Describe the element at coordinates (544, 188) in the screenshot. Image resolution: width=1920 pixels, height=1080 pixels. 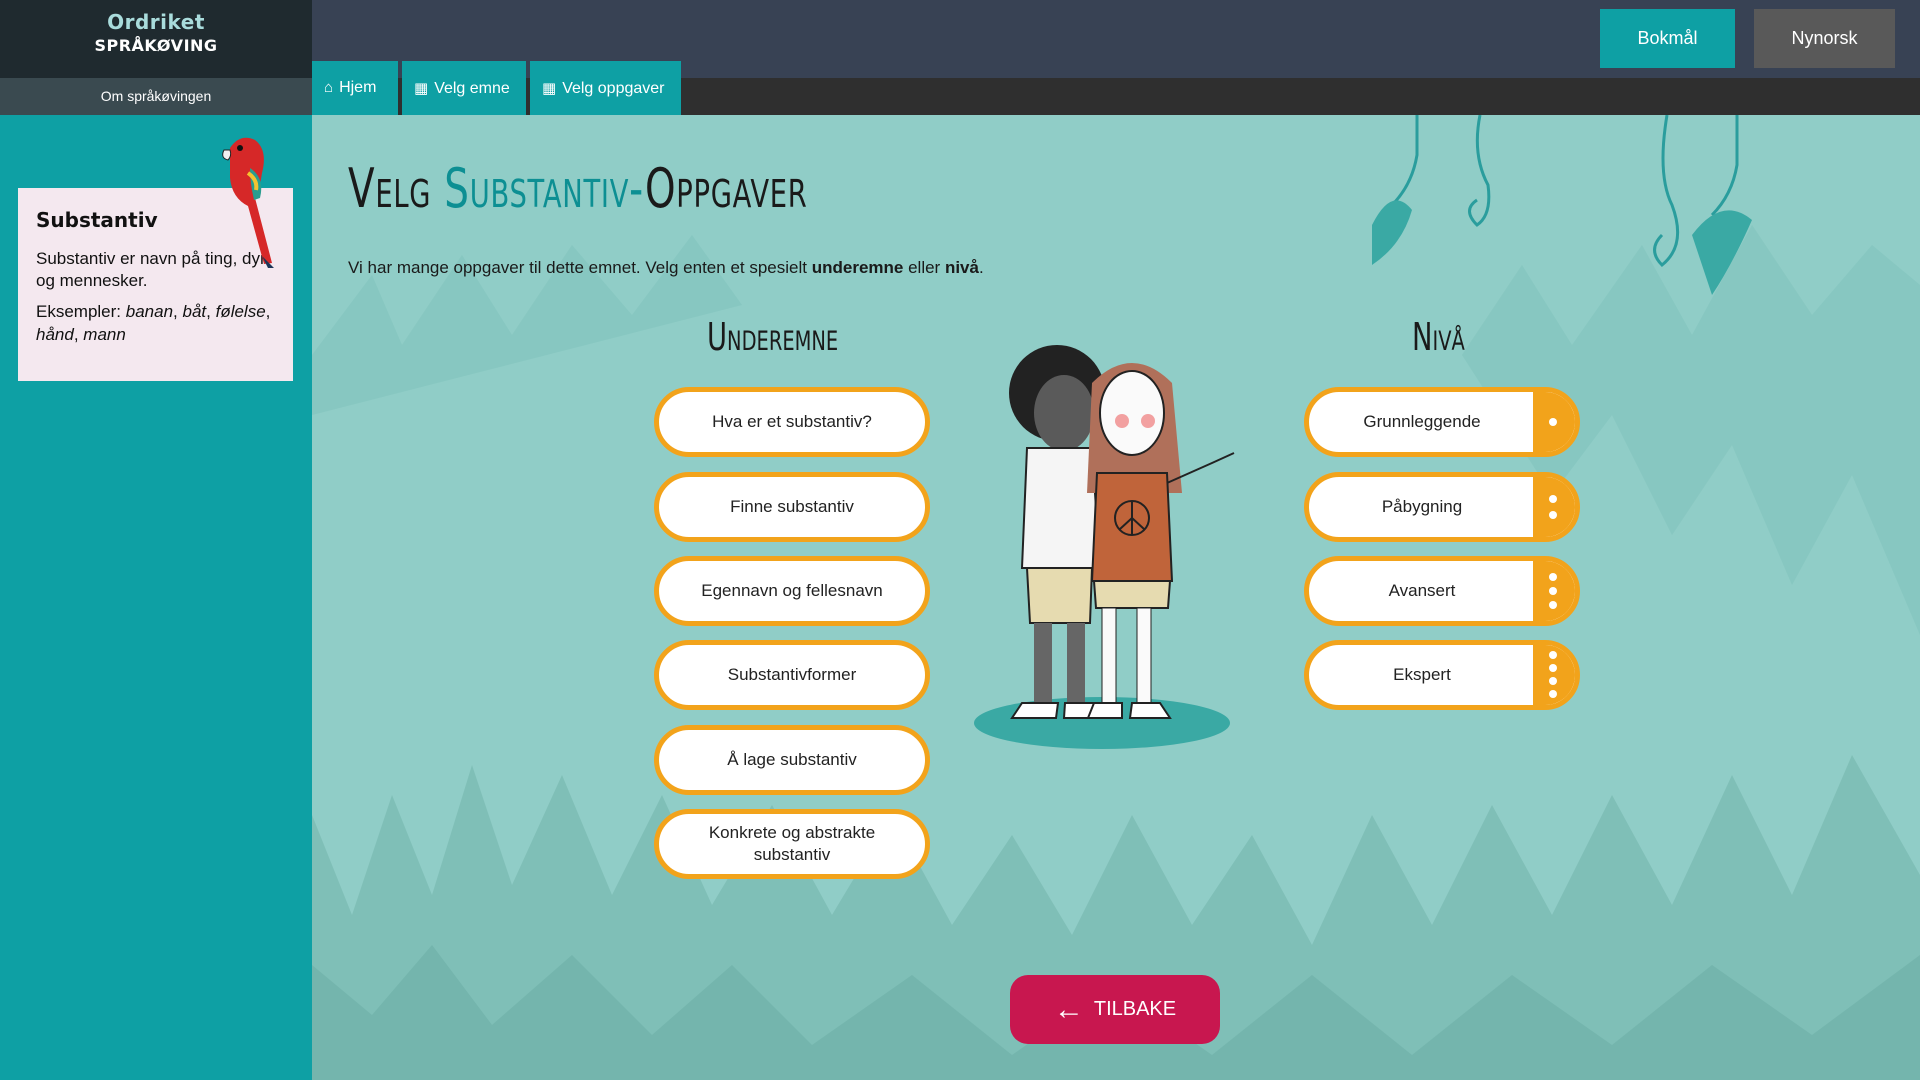
I see `title-accent: Substantiv-` at that location.